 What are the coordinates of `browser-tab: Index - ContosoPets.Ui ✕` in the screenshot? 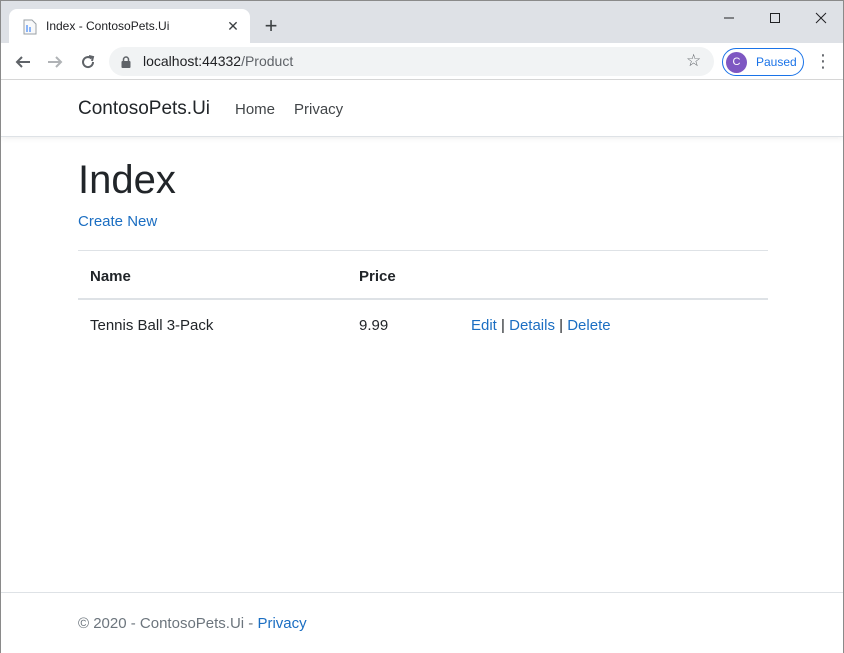 It's located at (129, 26).